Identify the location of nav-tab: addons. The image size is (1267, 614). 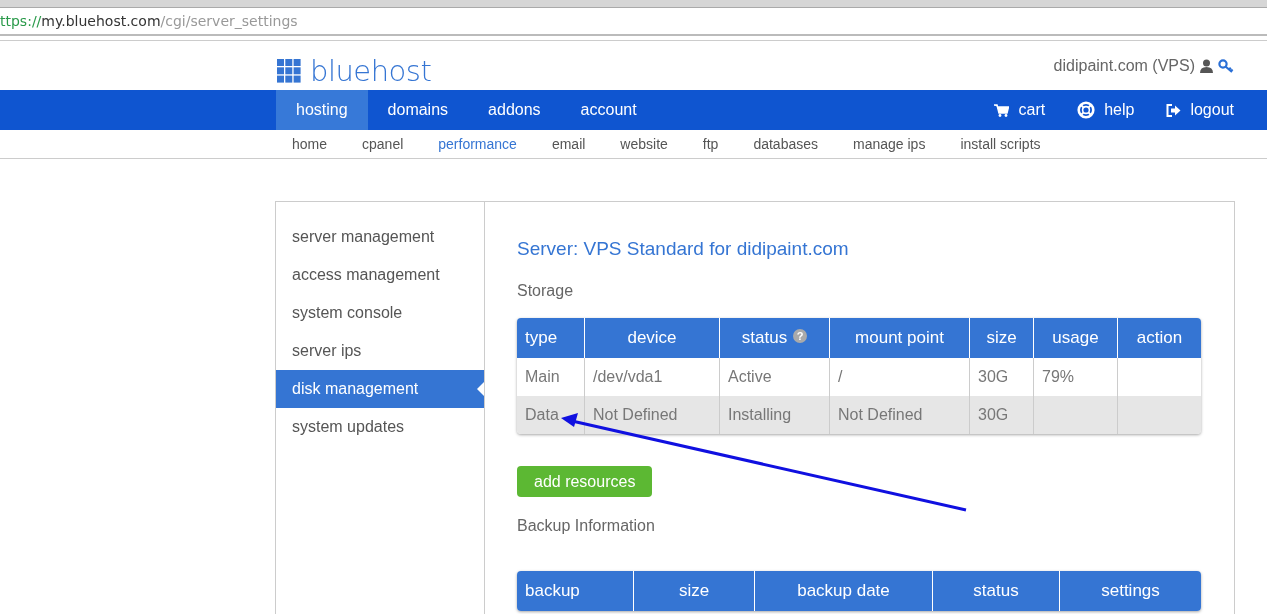
(514, 110).